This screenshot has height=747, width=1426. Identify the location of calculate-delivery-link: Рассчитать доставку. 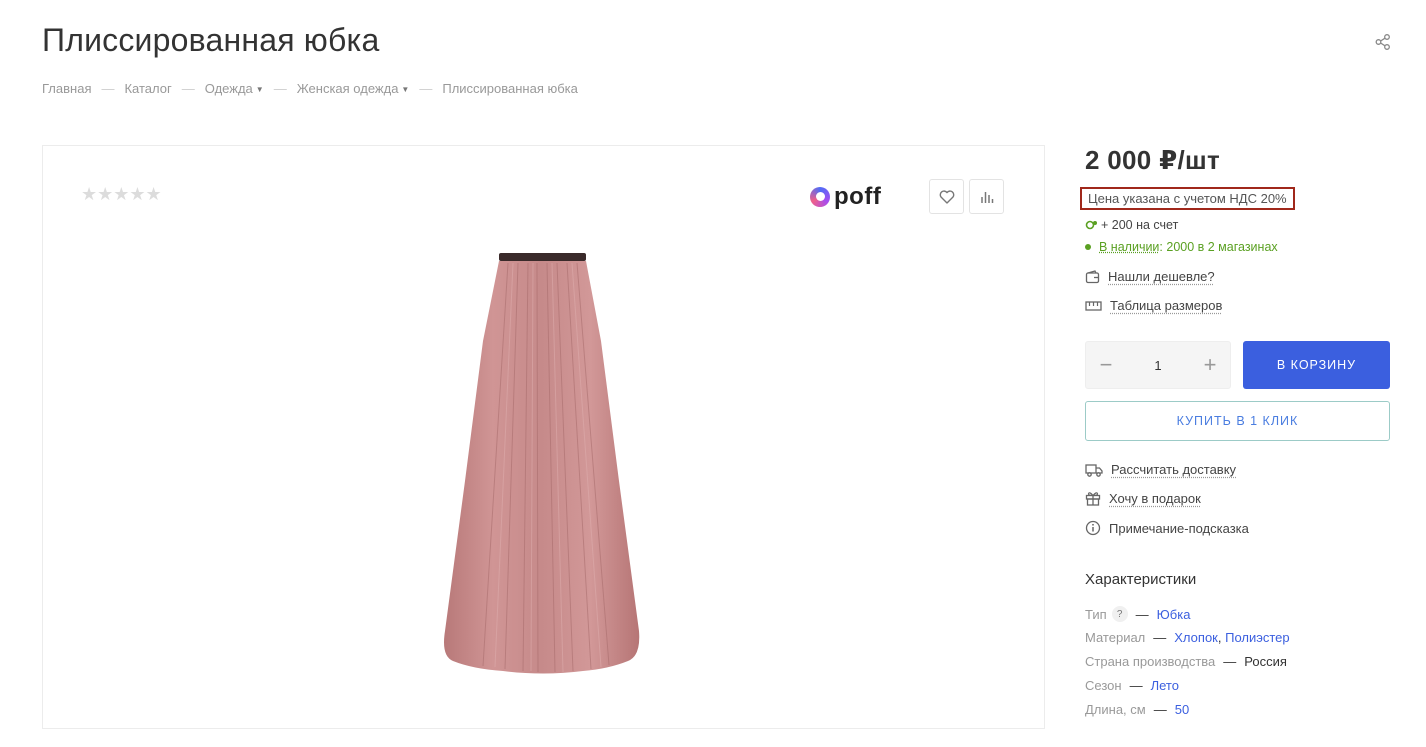
(1160, 469).